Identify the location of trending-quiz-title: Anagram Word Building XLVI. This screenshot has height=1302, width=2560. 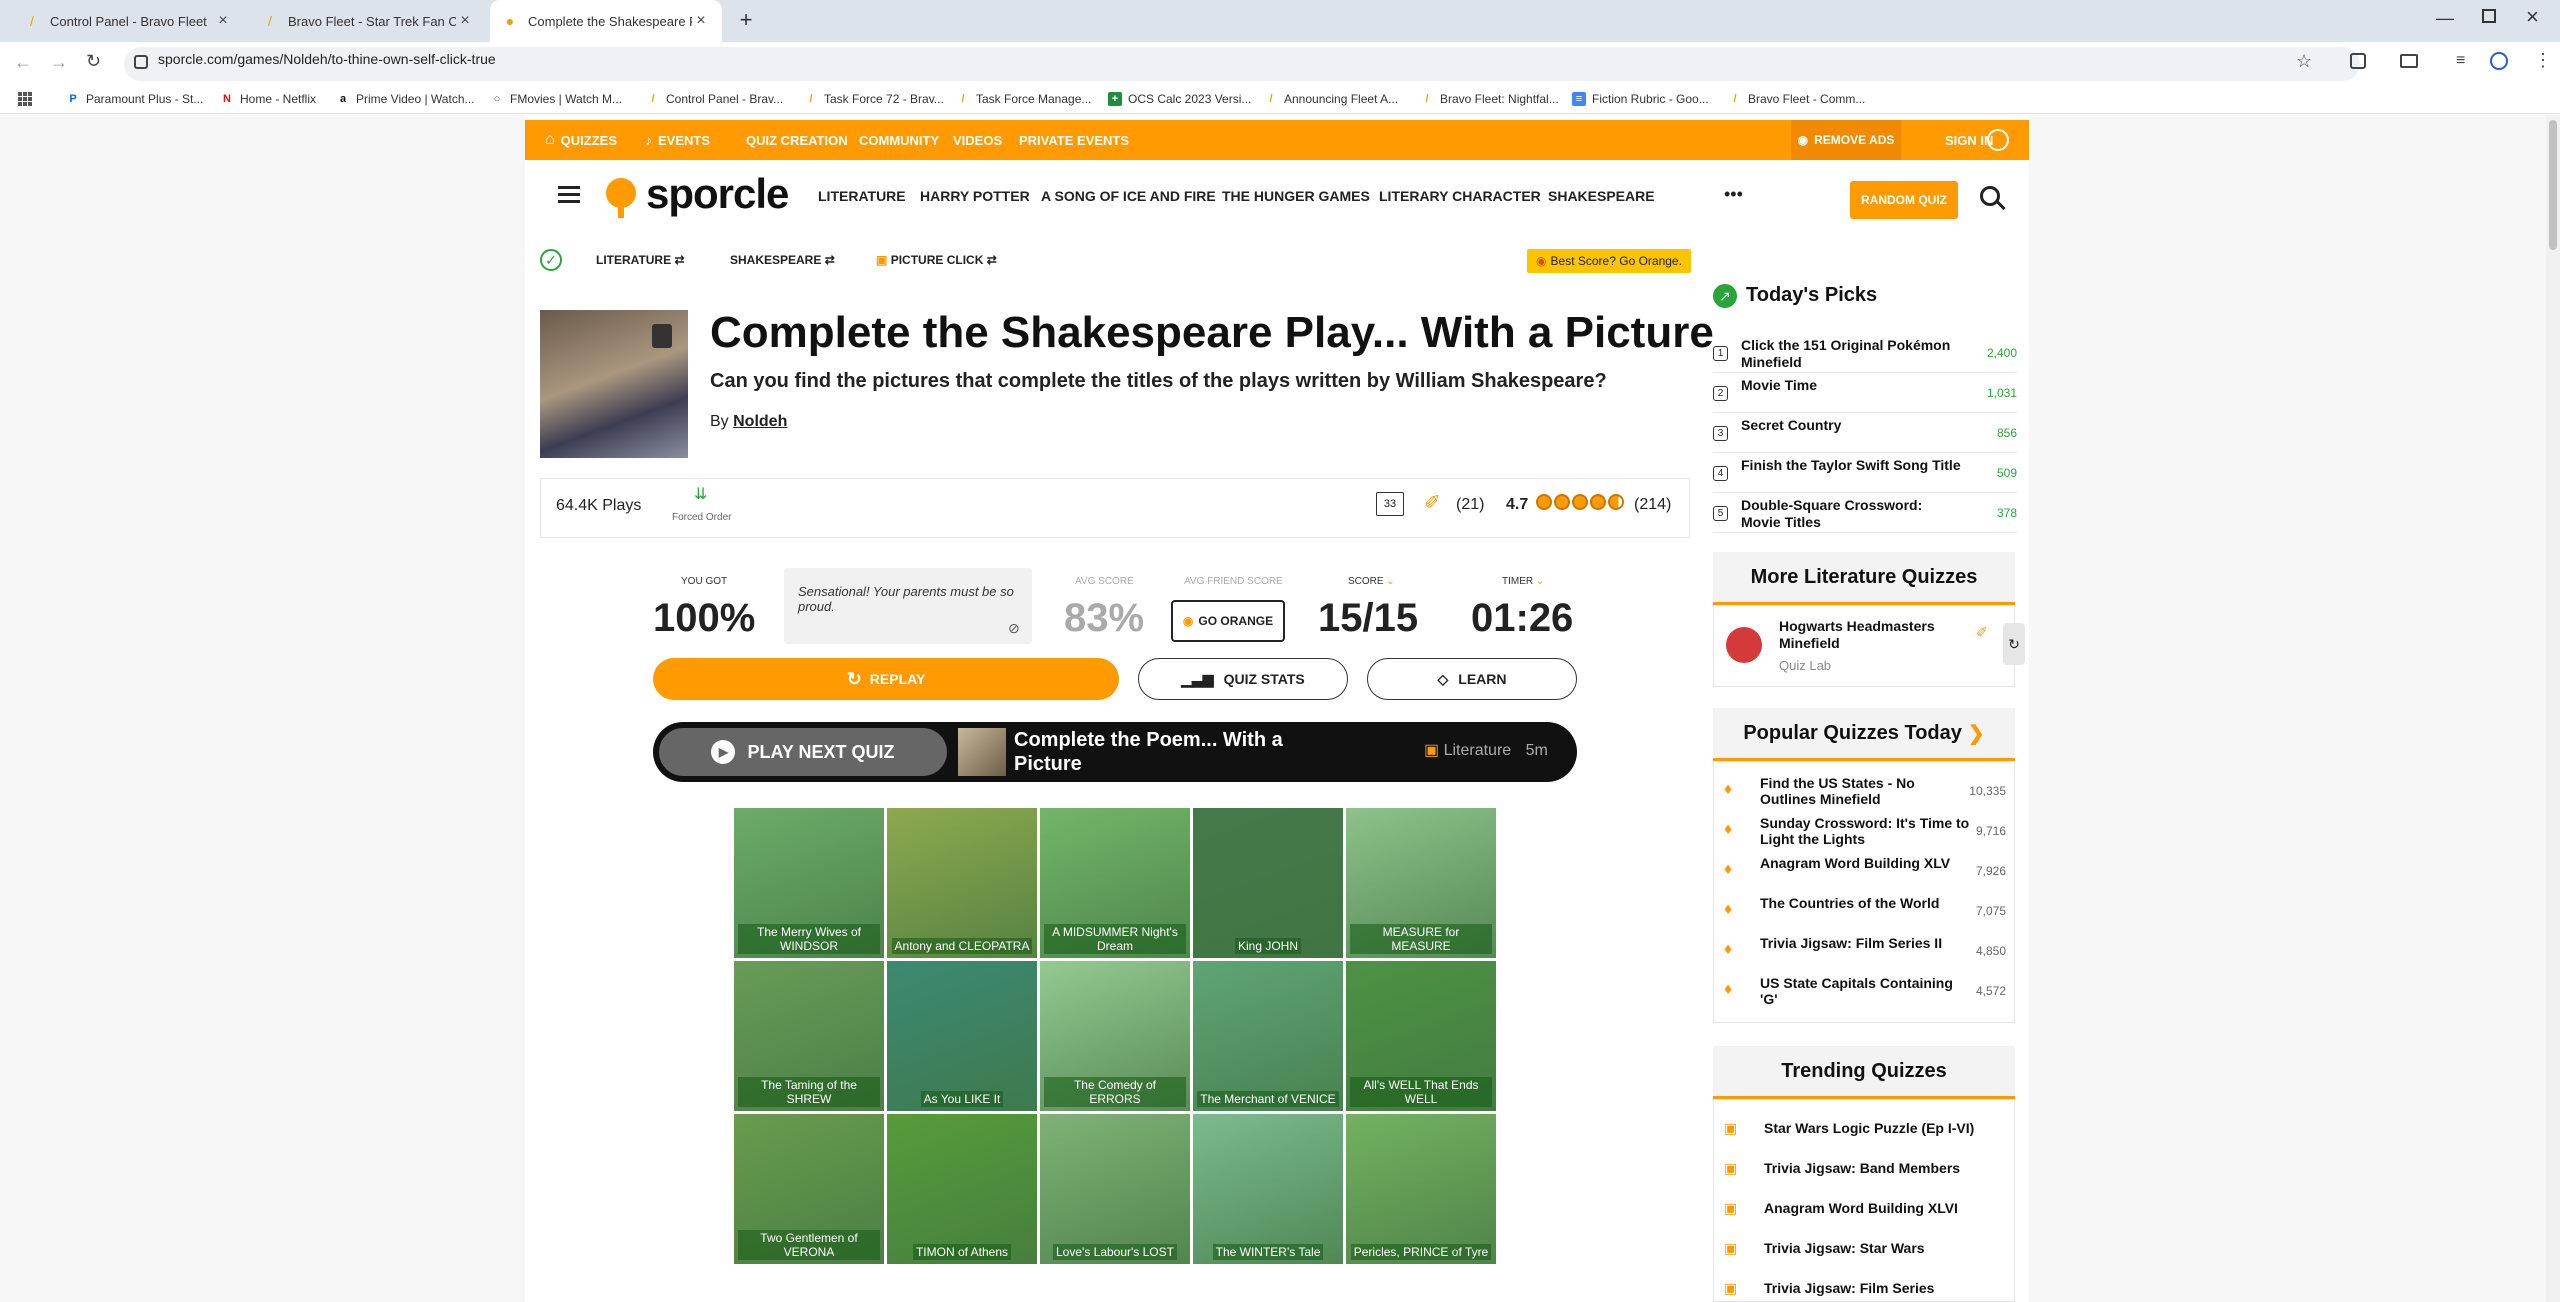
(1861, 1208).